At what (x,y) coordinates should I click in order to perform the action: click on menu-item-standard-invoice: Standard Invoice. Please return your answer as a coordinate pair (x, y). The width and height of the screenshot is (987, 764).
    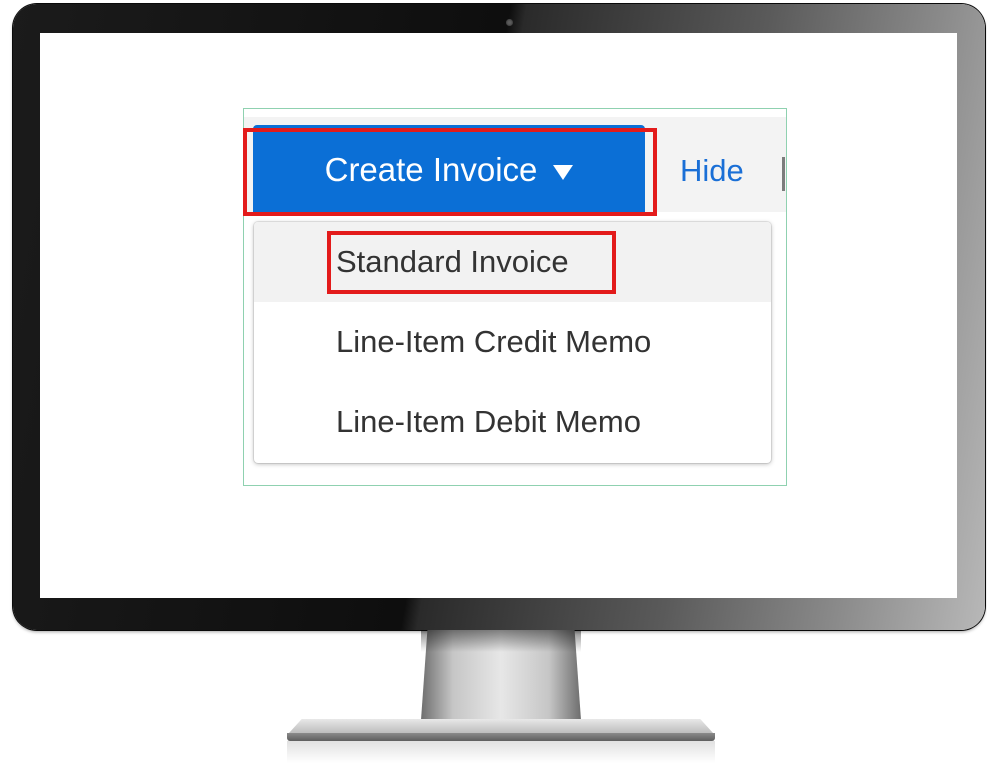
    Looking at the image, I should click on (512, 262).